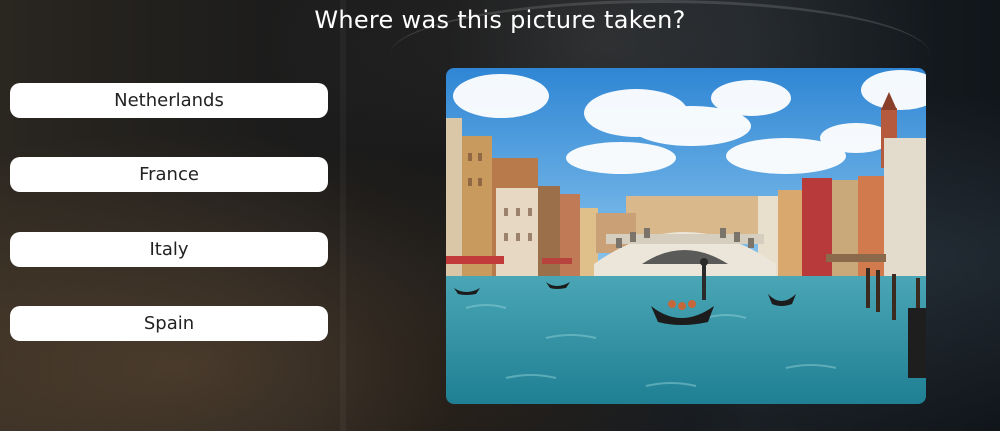  I want to click on answer-button-spain: Spain, so click(169, 323).